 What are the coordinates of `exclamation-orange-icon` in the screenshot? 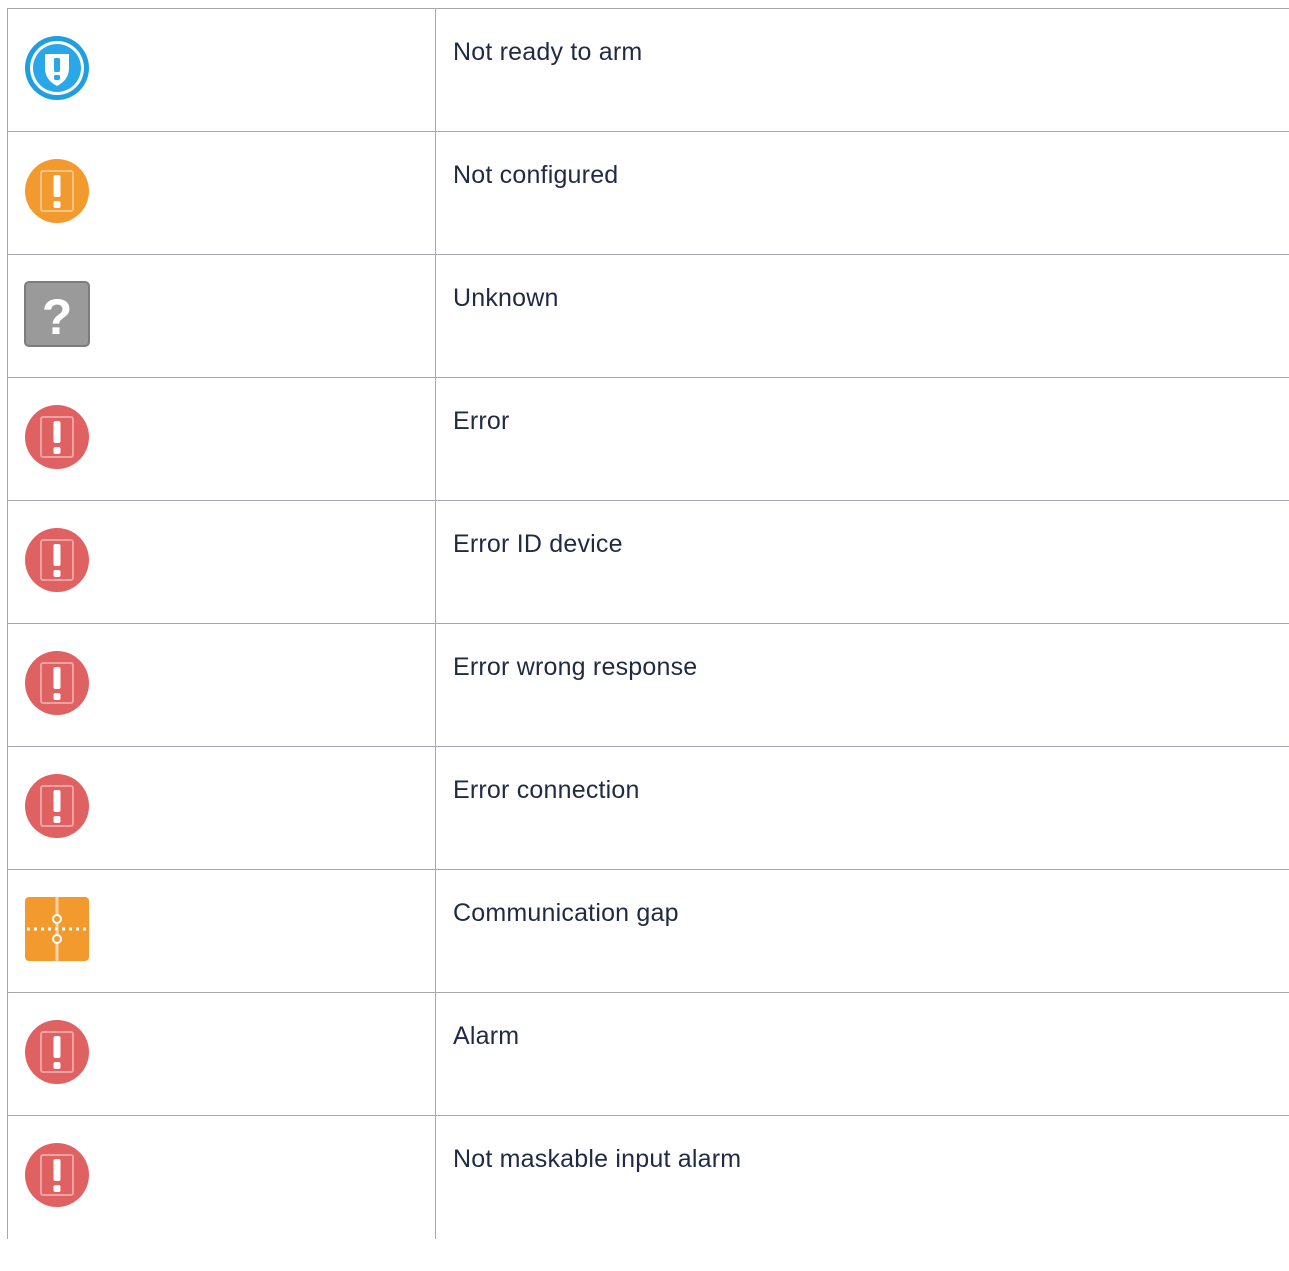 It's located at (57, 191).